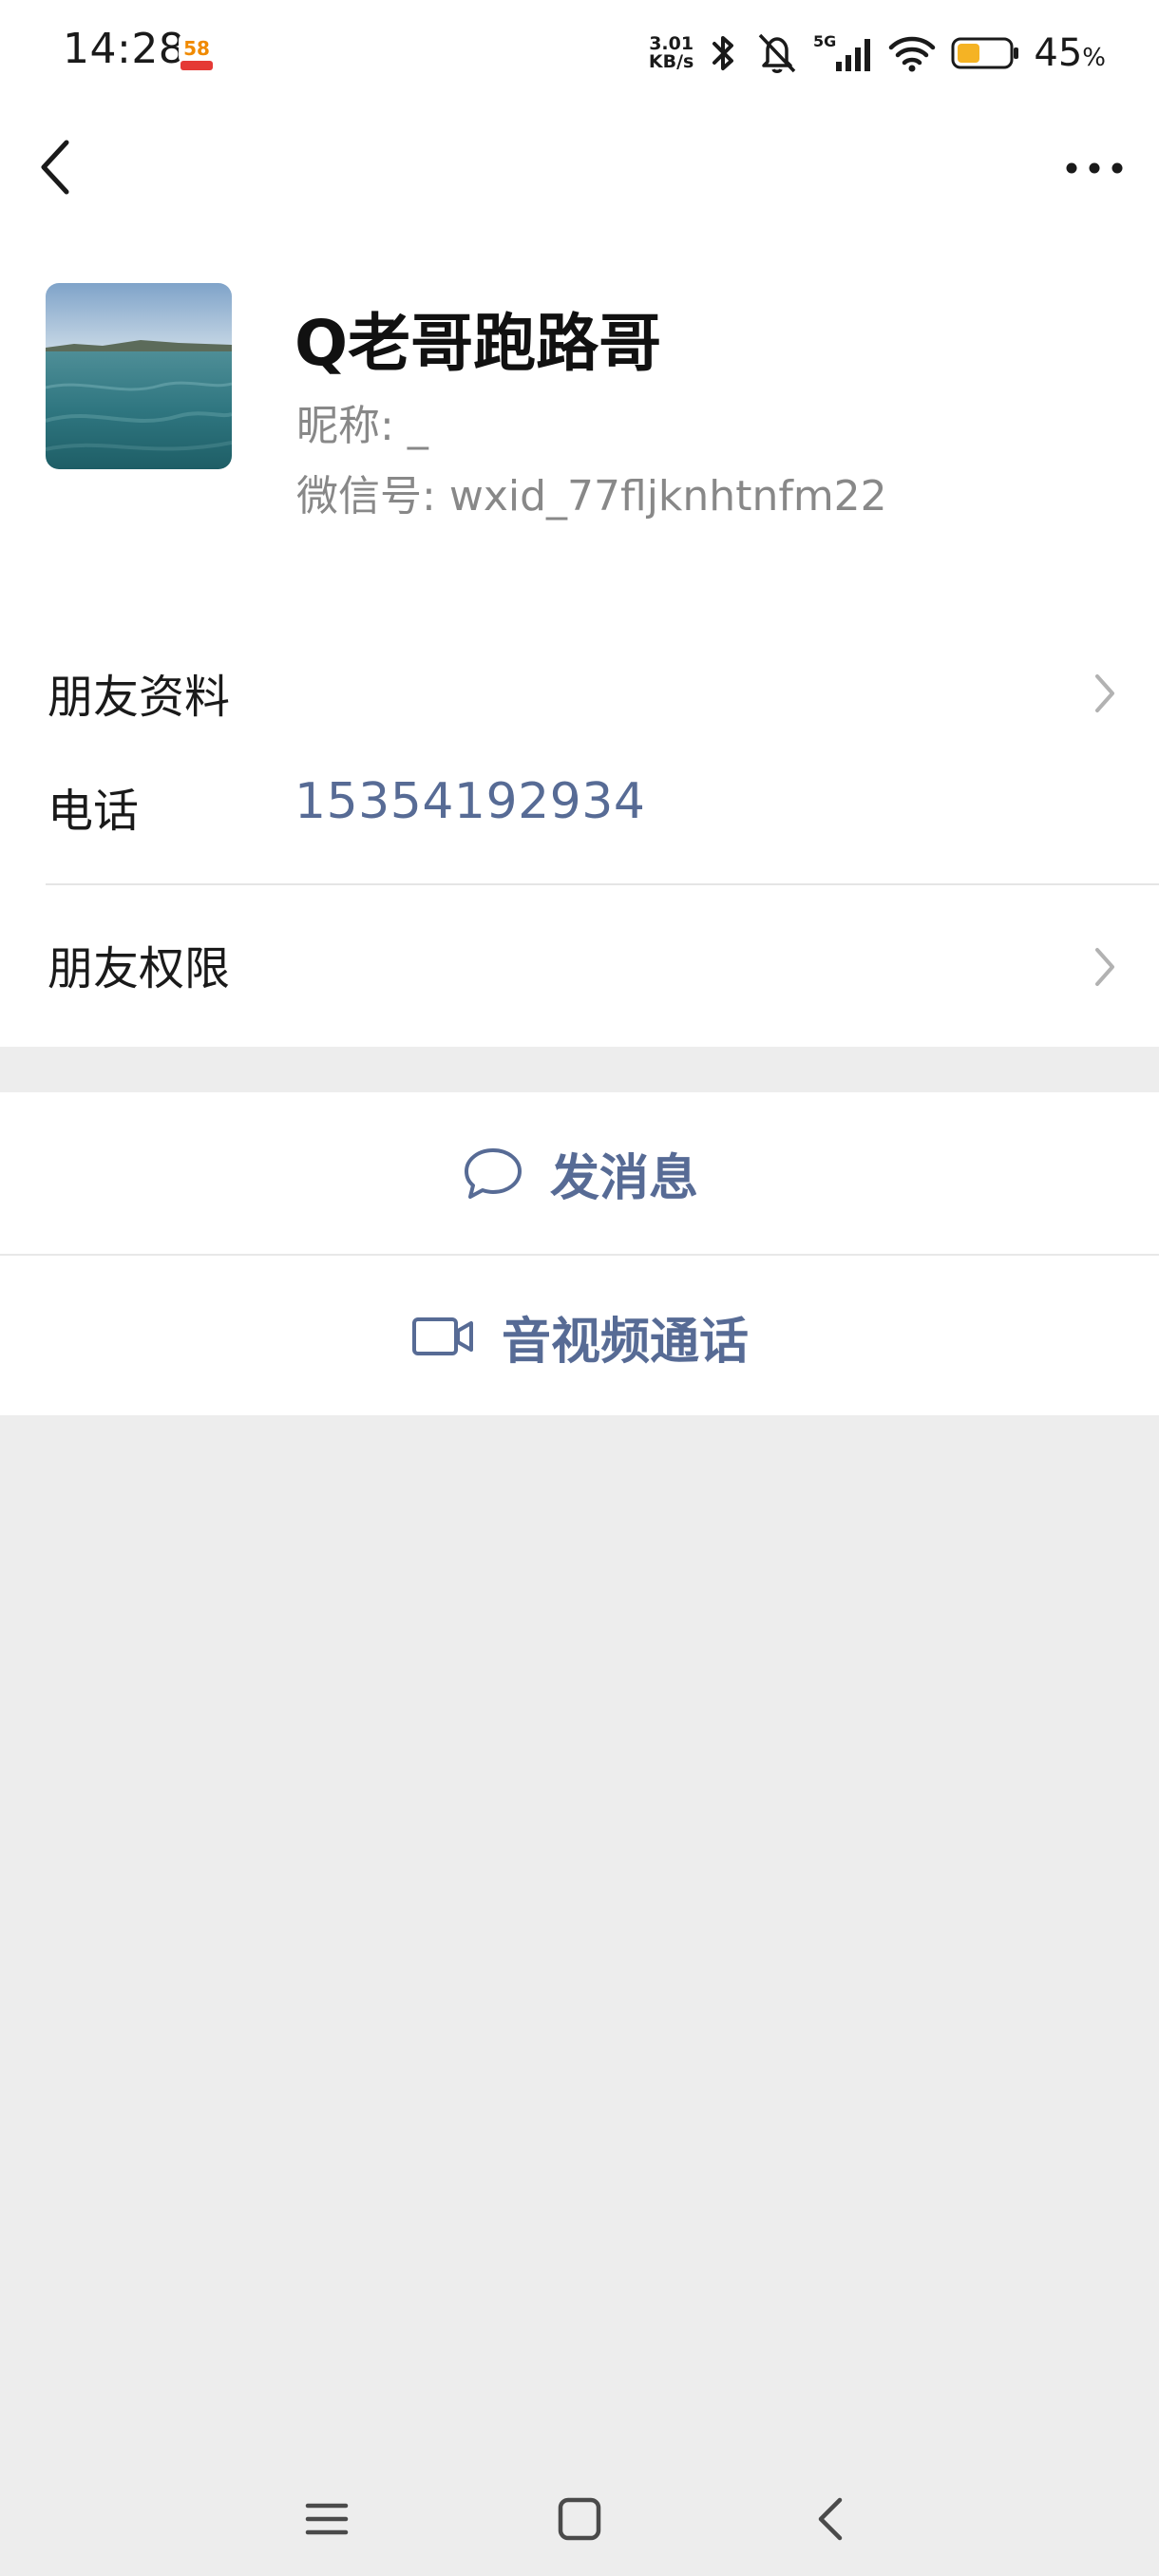 This screenshot has width=1159, height=2576. I want to click on signal-5g-icon: 5G, so click(842, 51).